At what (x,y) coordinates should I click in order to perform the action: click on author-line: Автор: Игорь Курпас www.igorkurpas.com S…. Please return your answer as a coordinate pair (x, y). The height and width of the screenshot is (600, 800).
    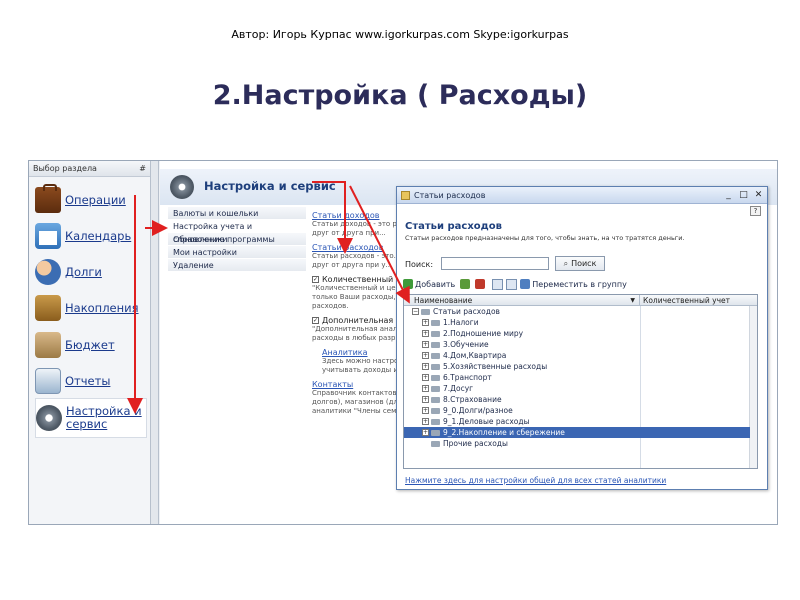
    Looking at the image, I should click on (400, 34).